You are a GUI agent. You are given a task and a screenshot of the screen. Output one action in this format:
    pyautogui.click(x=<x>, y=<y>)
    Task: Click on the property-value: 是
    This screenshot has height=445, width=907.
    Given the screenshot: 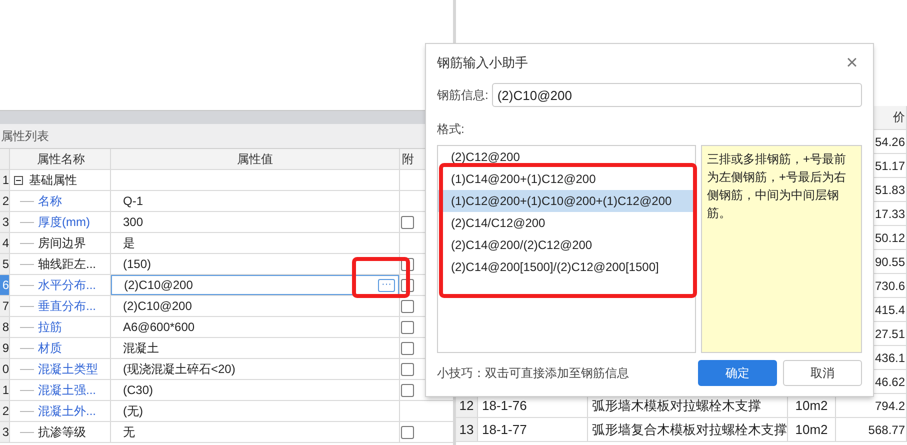 What is the action you would take?
    pyautogui.click(x=128, y=243)
    